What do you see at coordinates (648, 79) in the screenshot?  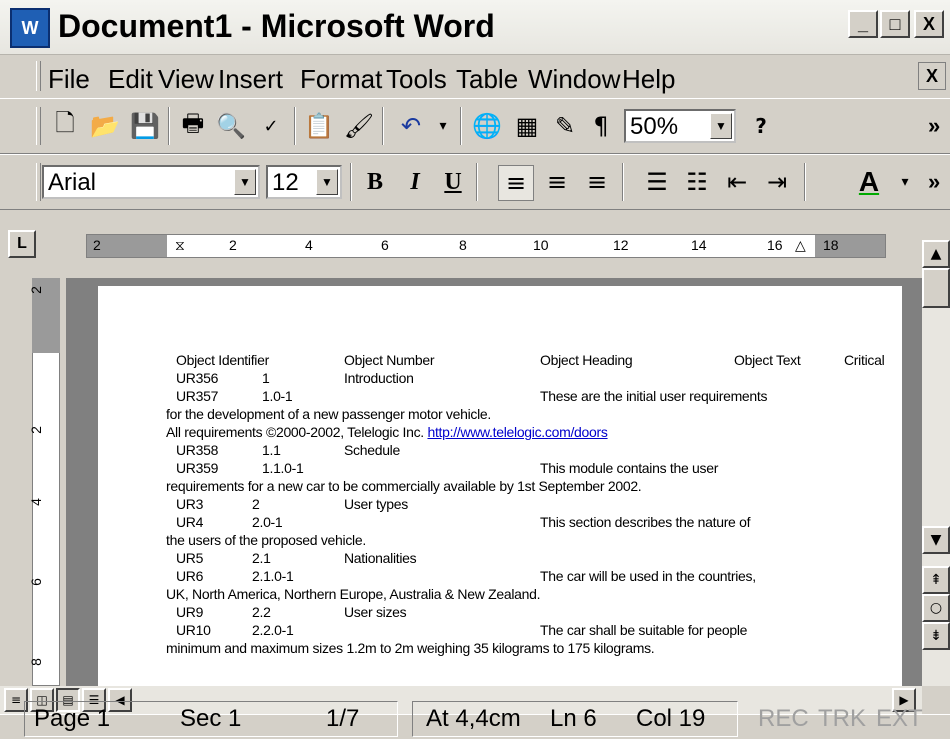 I see `menu-help: Help` at bounding box center [648, 79].